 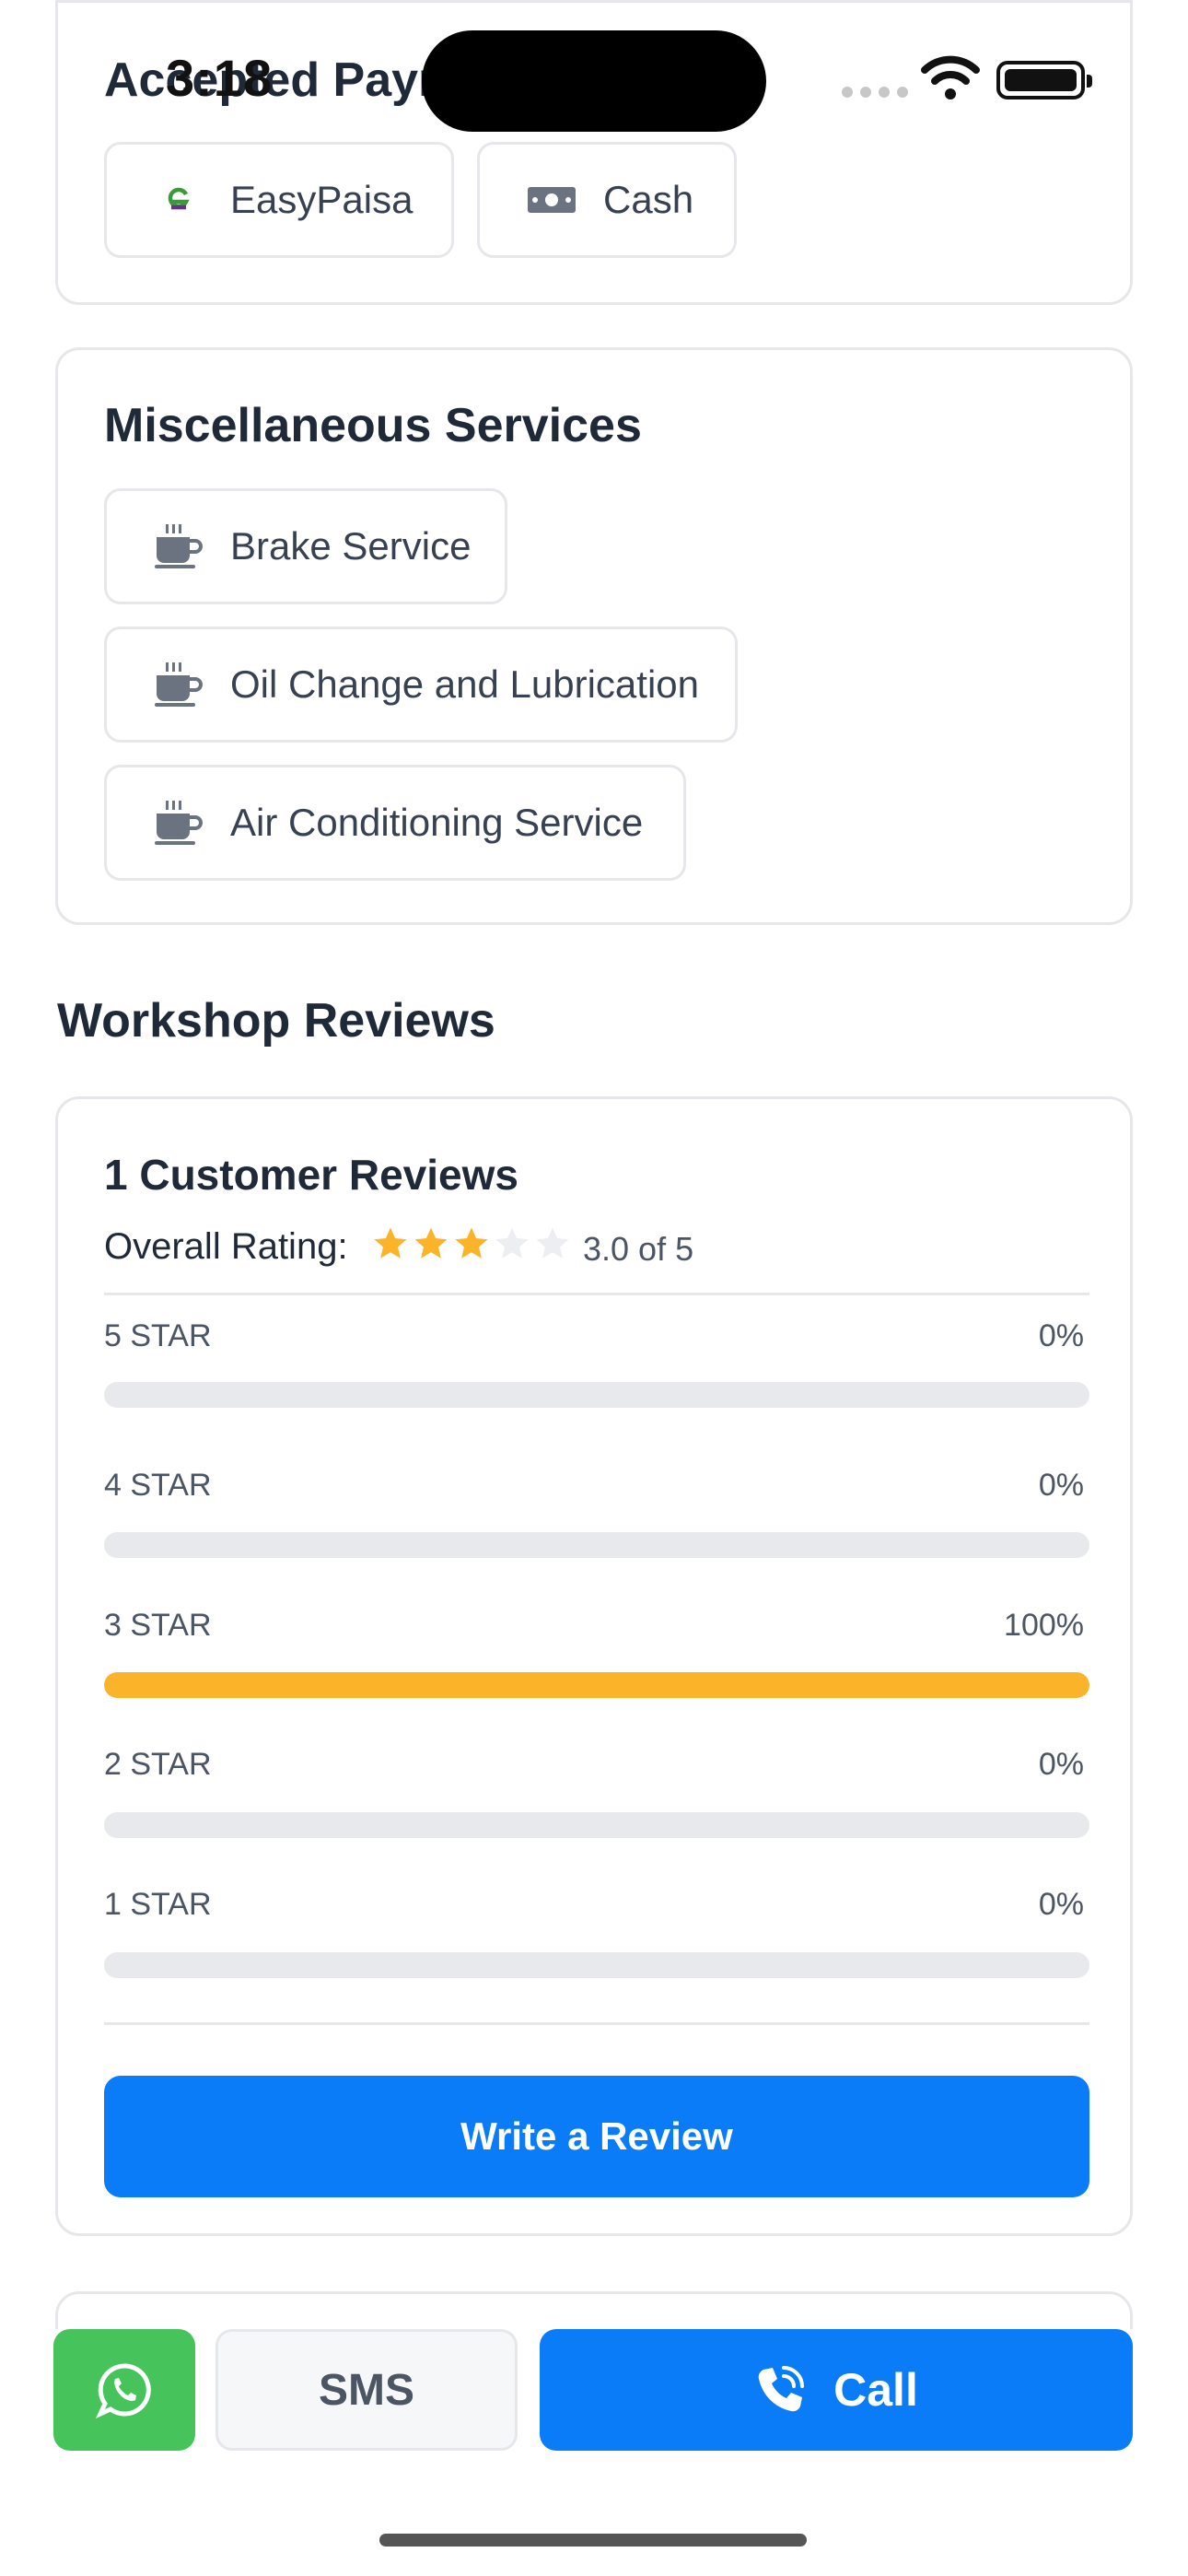 I want to click on home-indicator, so click(x=593, y=2540).